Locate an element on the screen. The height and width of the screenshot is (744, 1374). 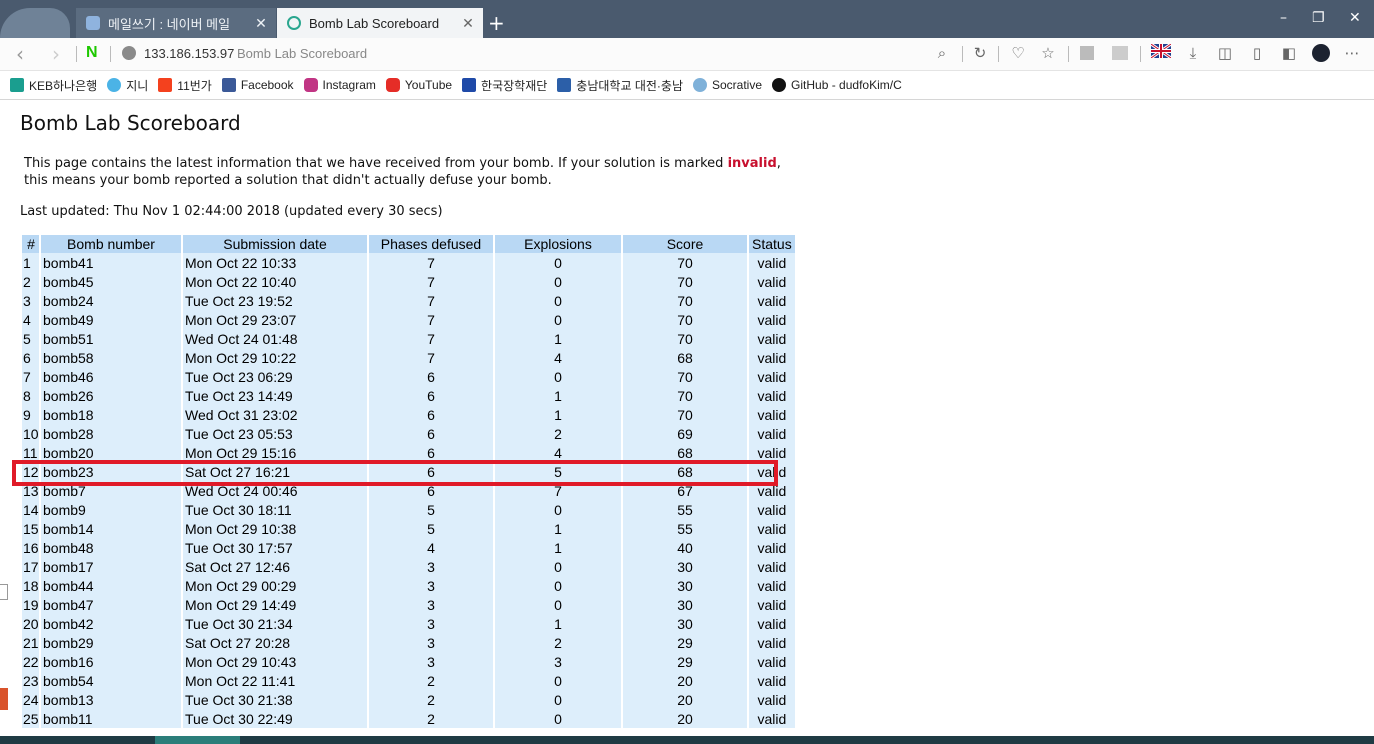
cell-score: 30 is located at coordinates (685, 585).